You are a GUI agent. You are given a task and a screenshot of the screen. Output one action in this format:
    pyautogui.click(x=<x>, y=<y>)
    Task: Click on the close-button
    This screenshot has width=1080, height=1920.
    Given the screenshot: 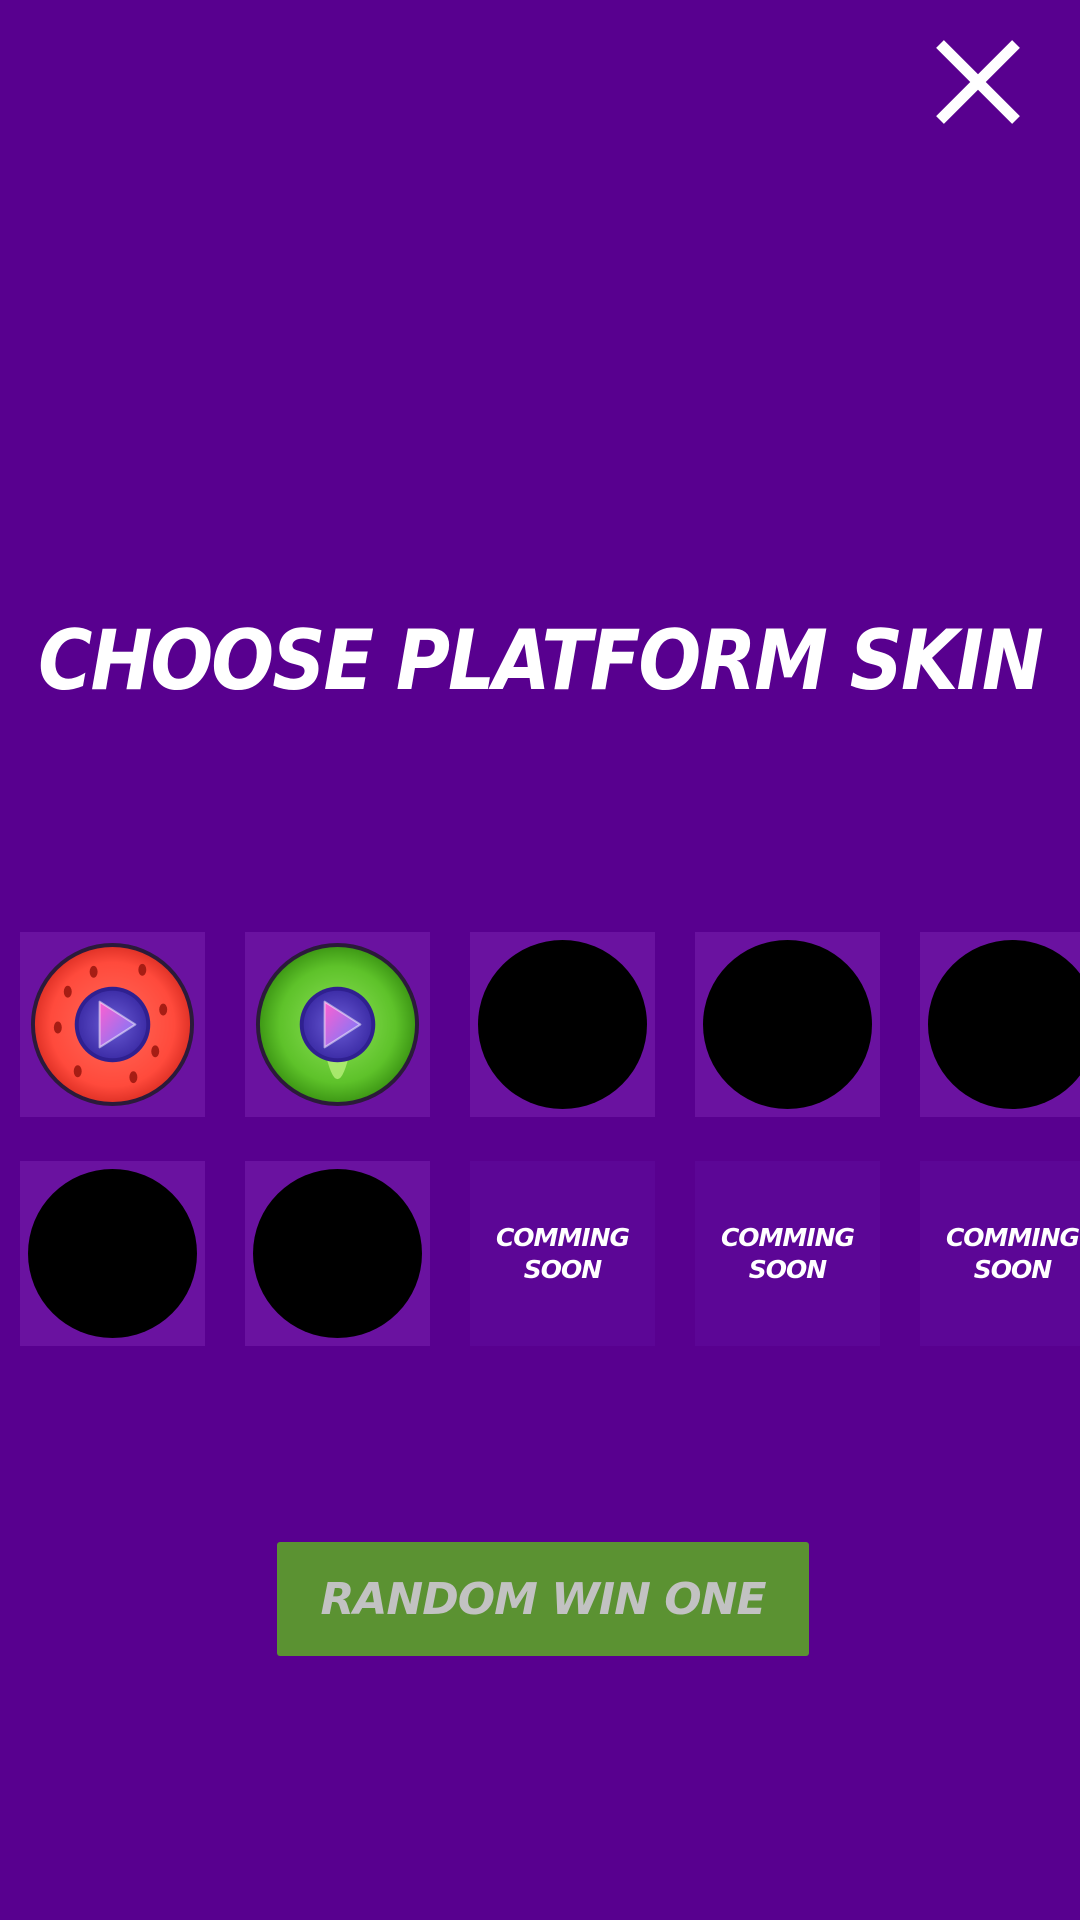 What is the action you would take?
    pyautogui.click(x=978, y=82)
    